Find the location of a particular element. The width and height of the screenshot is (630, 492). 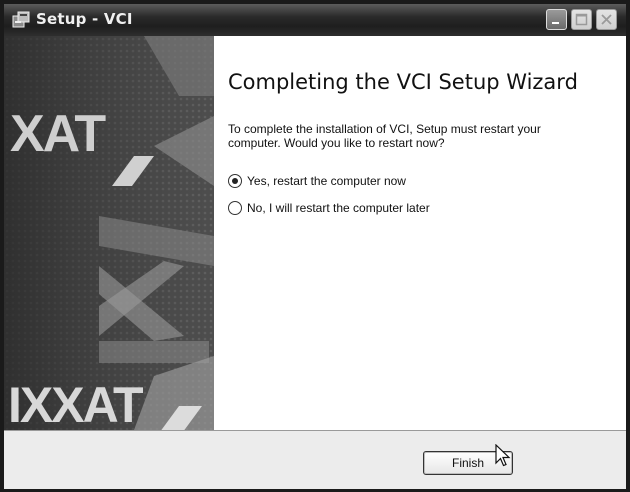

close-icon is located at coordinates (606, 19).